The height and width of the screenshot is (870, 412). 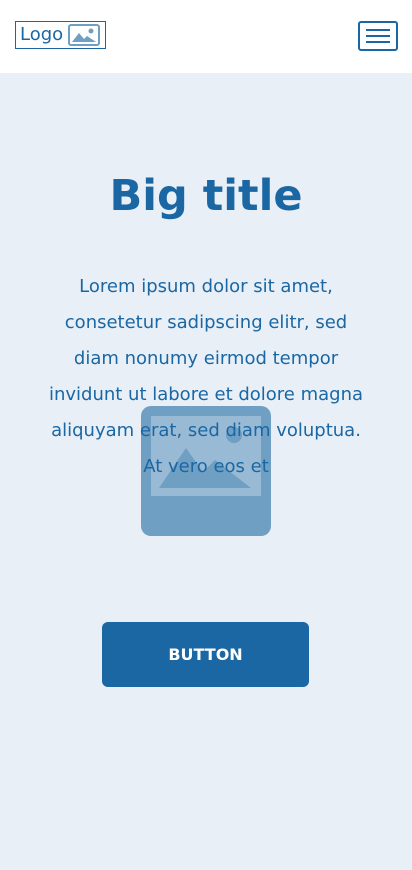 I want to click on primary-button: BUTTON, so click(x=205, y=654).